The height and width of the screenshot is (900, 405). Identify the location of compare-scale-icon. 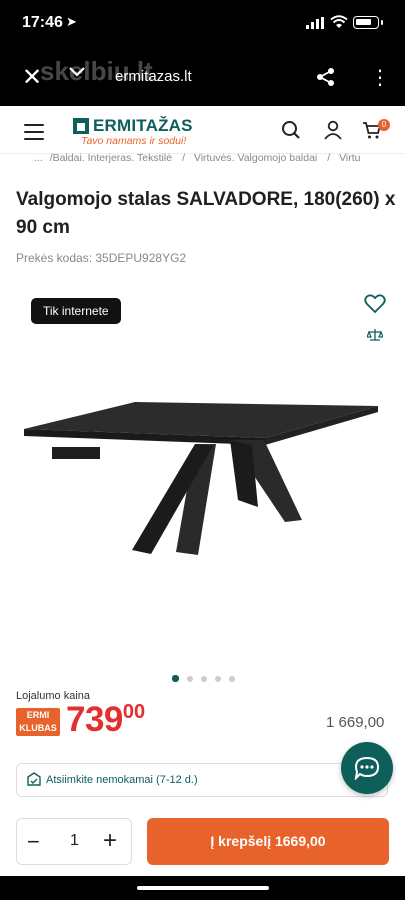
(375, 335).